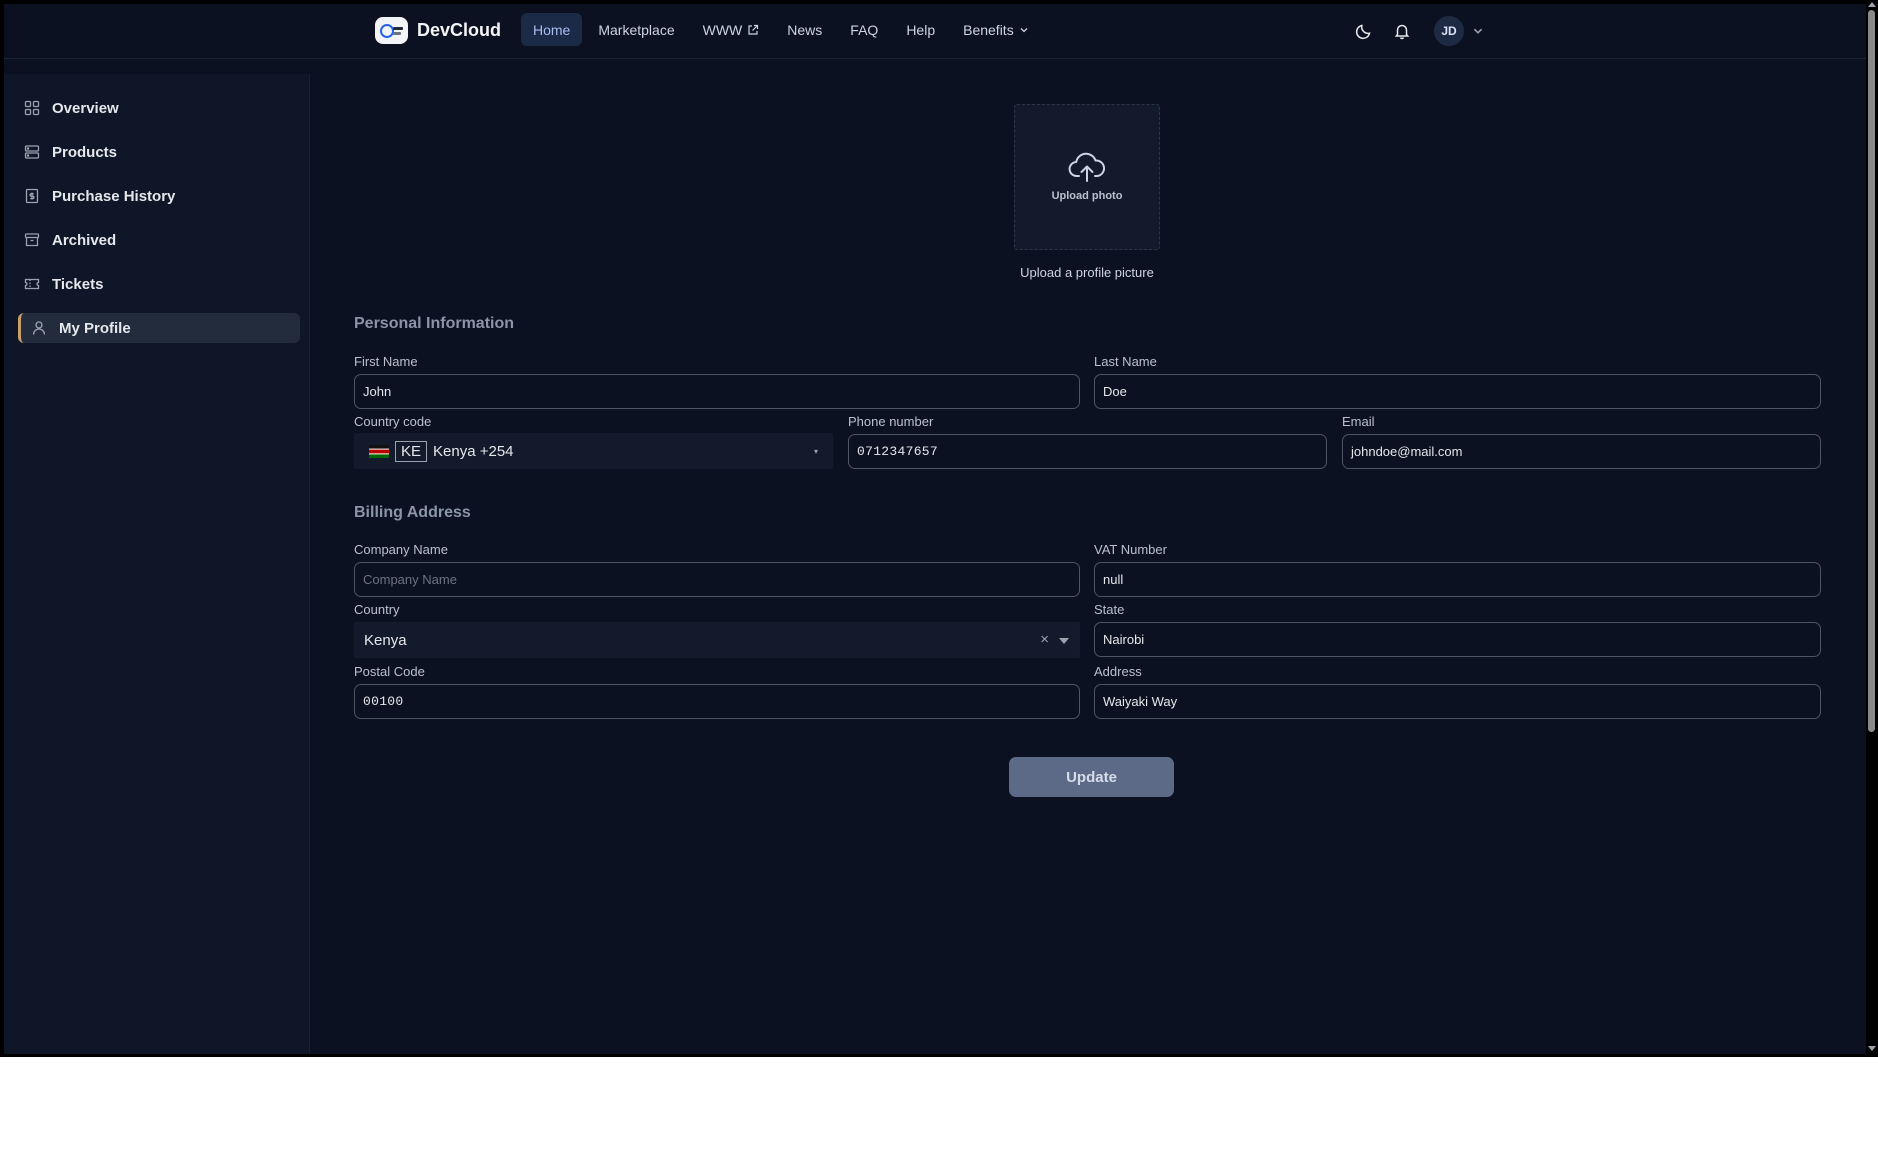 The width and height of the screenshot is (1878, 1168). What do you see at coordinates (412, 512) in the screenshot?
I see `billing-address-title: Billing Address` at bounding box center [412, 512].